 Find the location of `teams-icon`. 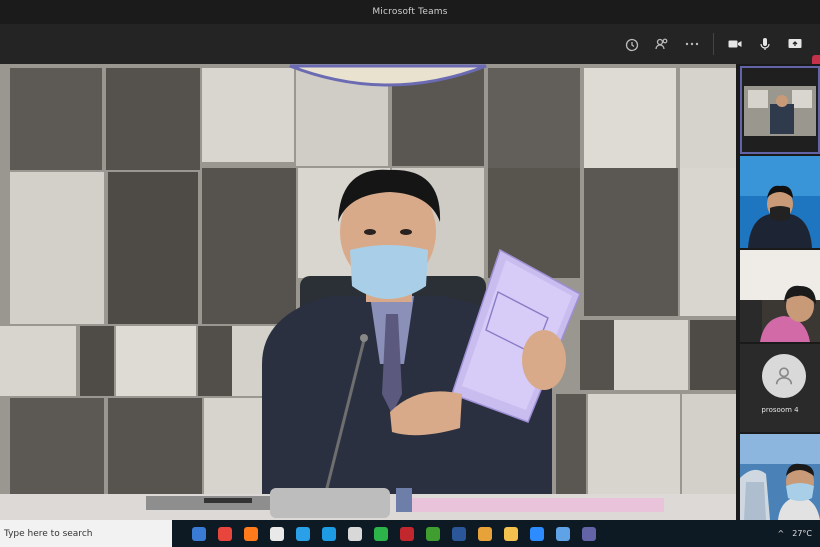

teams-icon is located at coordinates (589, 534).